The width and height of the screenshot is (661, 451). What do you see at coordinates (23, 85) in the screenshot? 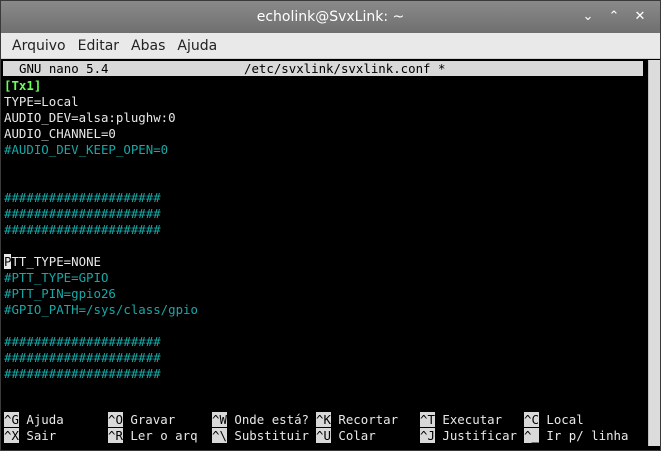
I see `line-section: [Tx1]` at bounding box center [23, 85].